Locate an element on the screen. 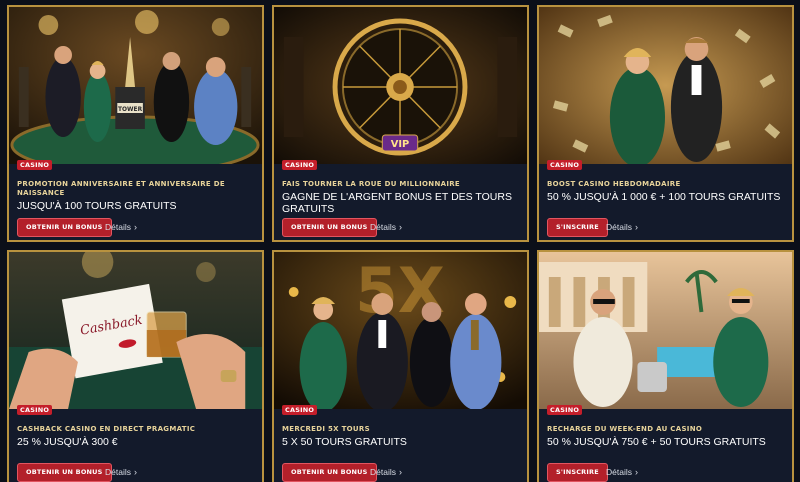 The width and height of the screenshot is (800, 482). promo-title: BOOST CASINO HEBDOMADAIRE is located at coordinates (614, 184).